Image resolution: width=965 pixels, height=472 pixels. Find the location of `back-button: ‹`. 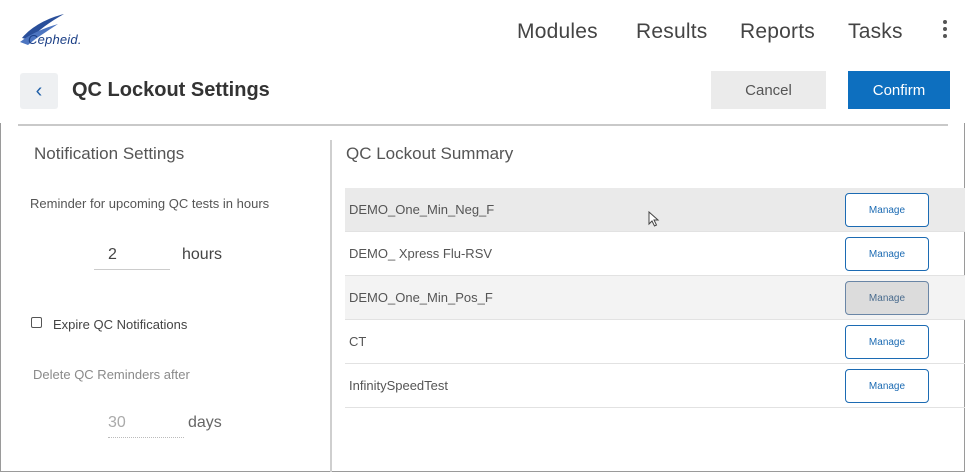

back-button: ‹ is located at coordinates (39, 91).